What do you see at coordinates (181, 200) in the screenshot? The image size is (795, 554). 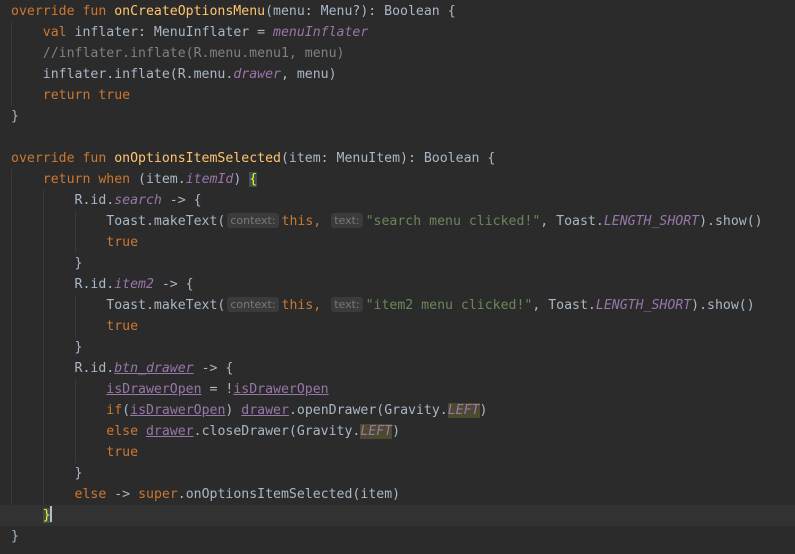 I see `code-token: -> {` at bounding box center [181, 200].